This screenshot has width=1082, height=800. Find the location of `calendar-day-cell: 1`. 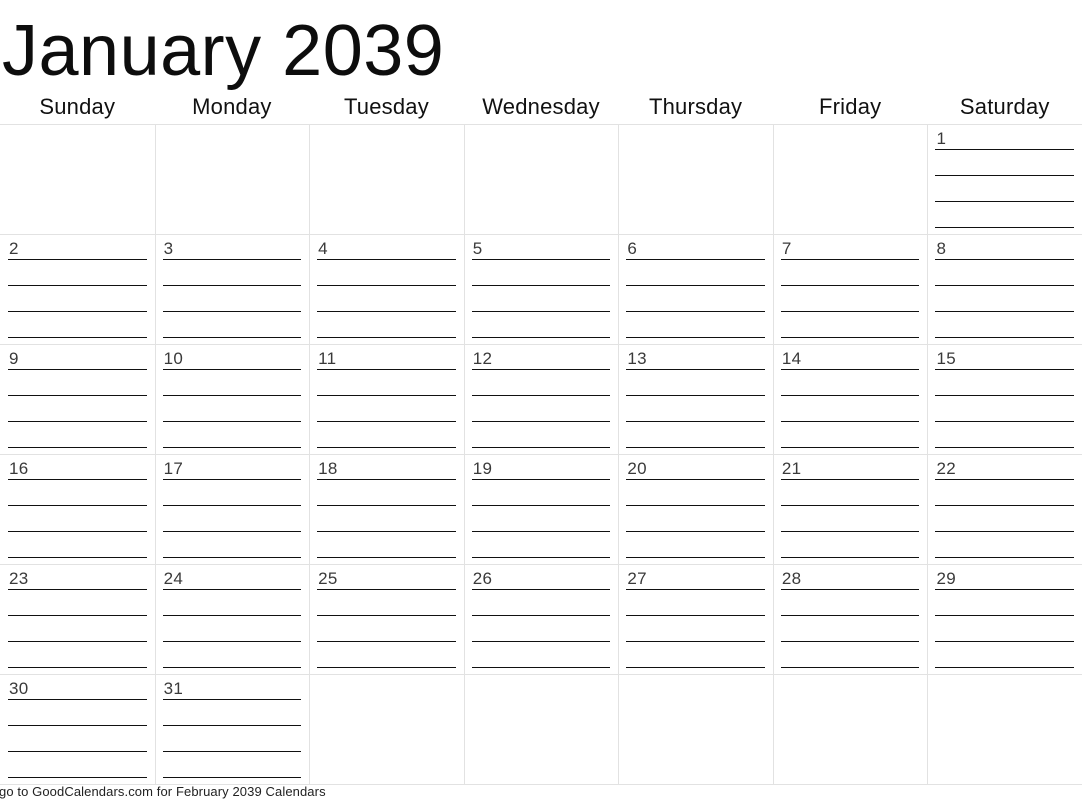

calendar-day-cell: 1 is located at coordinates (1004, 179).